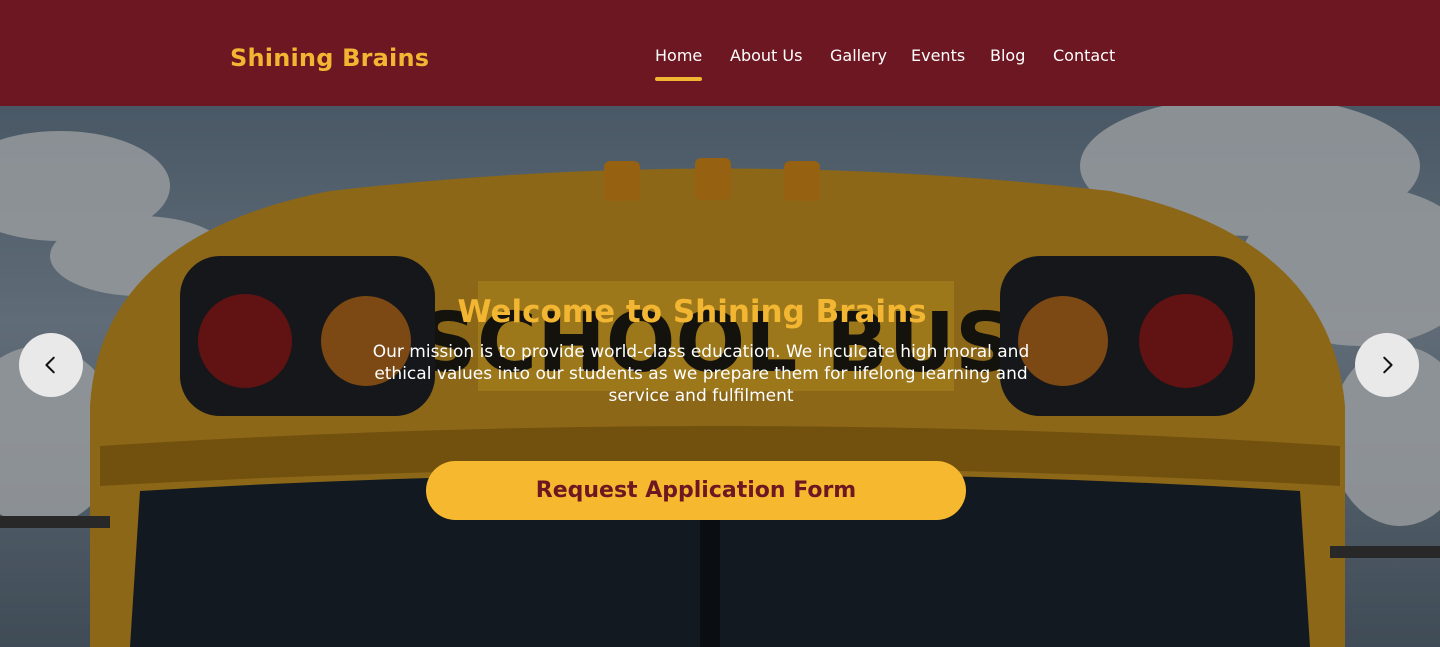 The image size is (1440, 647). I want to click on hero-title: Welcome to Shining Brains, so click(692, 312).